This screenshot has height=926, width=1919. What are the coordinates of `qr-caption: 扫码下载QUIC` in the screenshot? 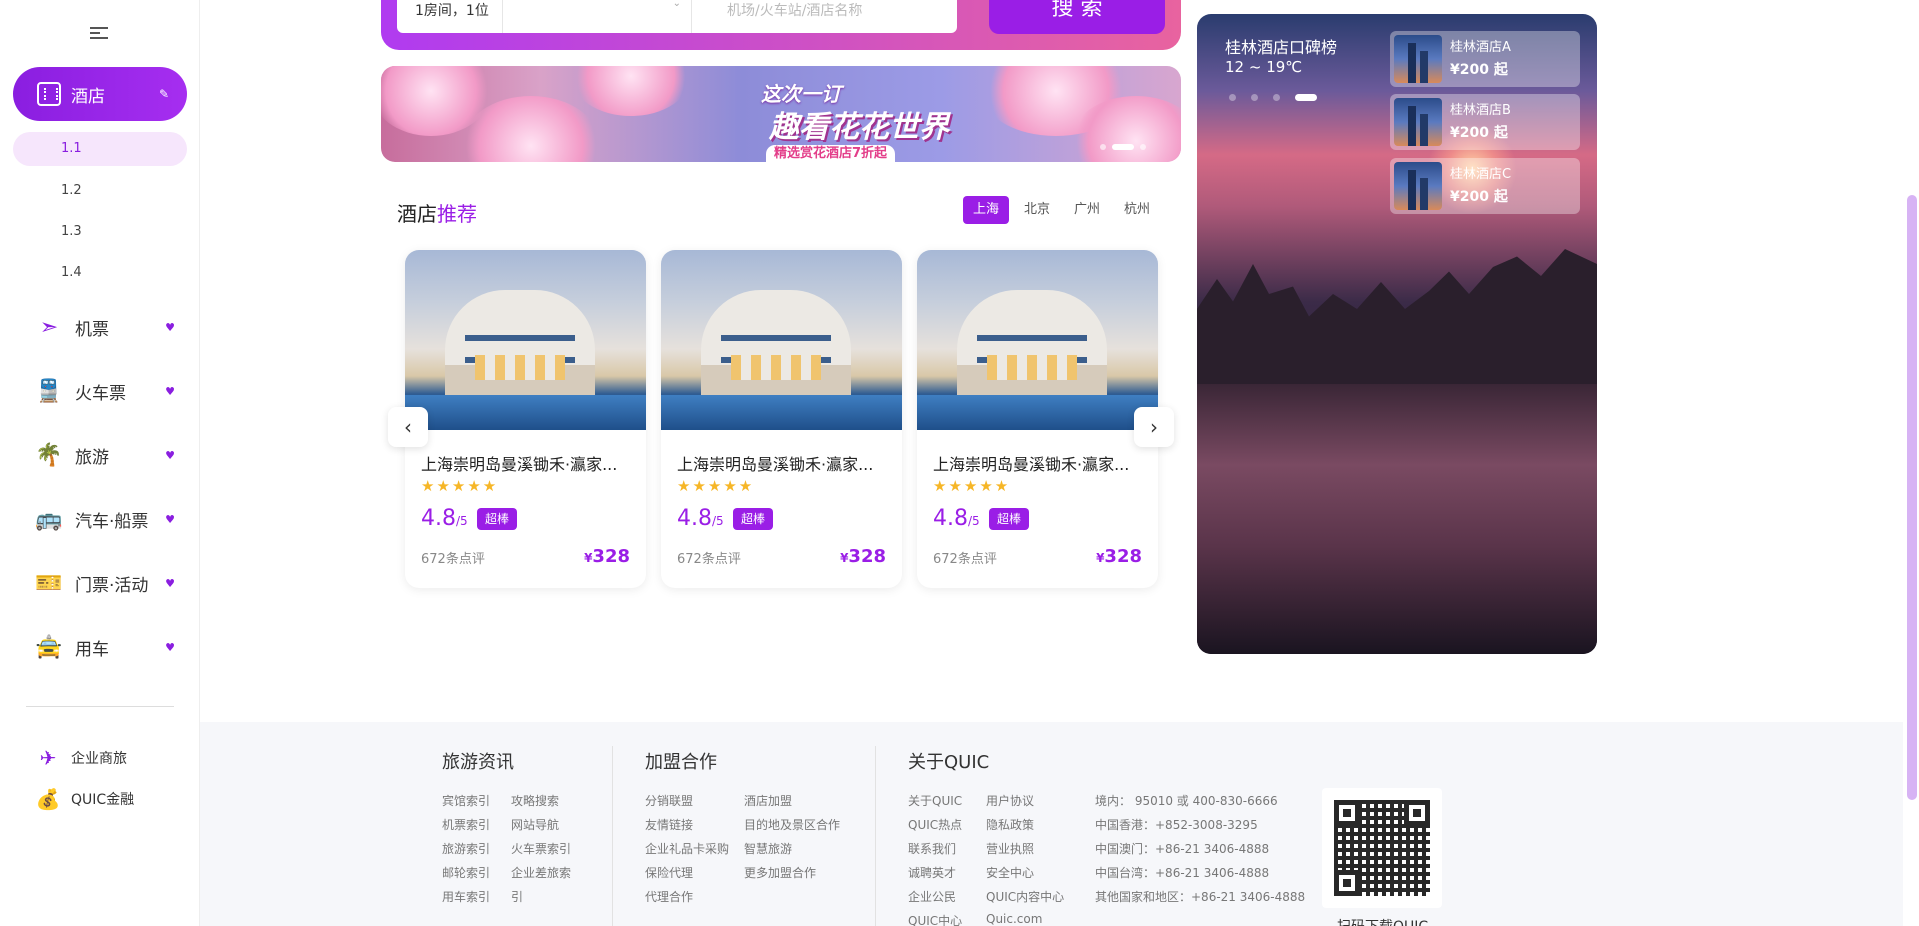 It's located at (1382, 921).